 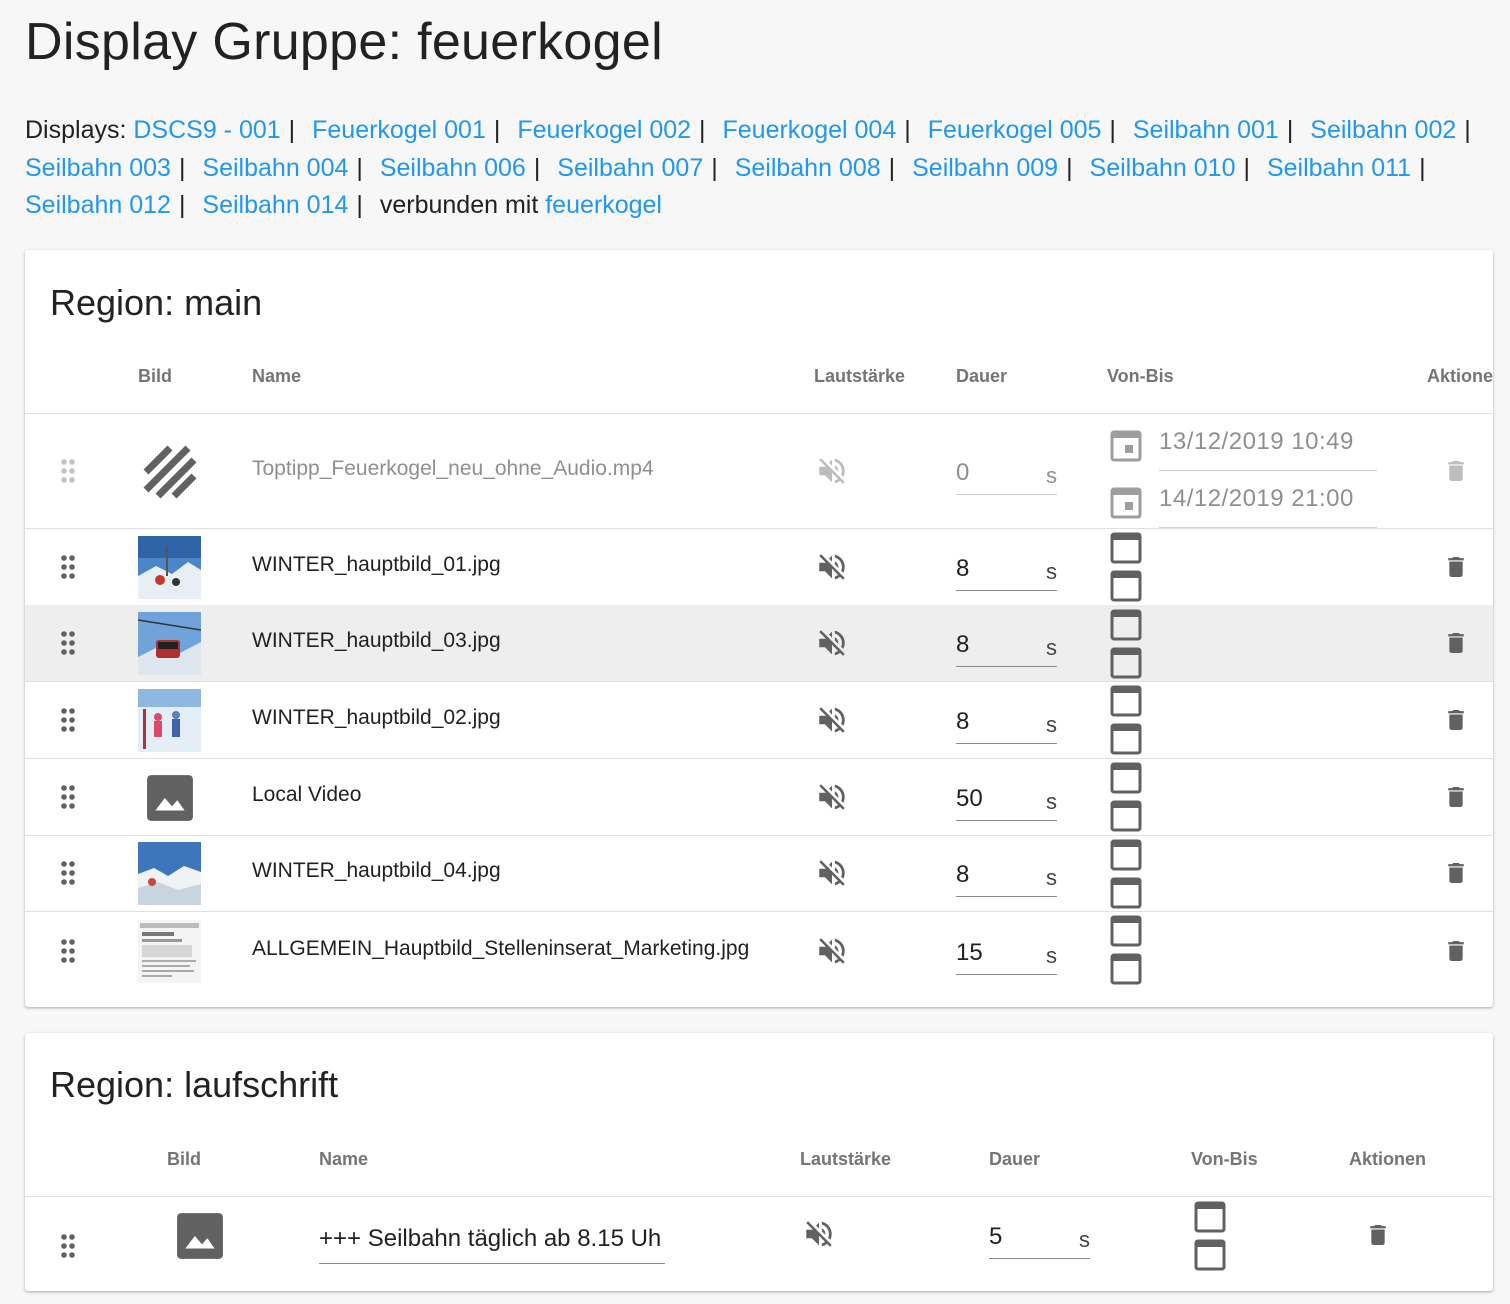 I want to click on display-link: Seilbahn 002, so click(x=1383, y=130).